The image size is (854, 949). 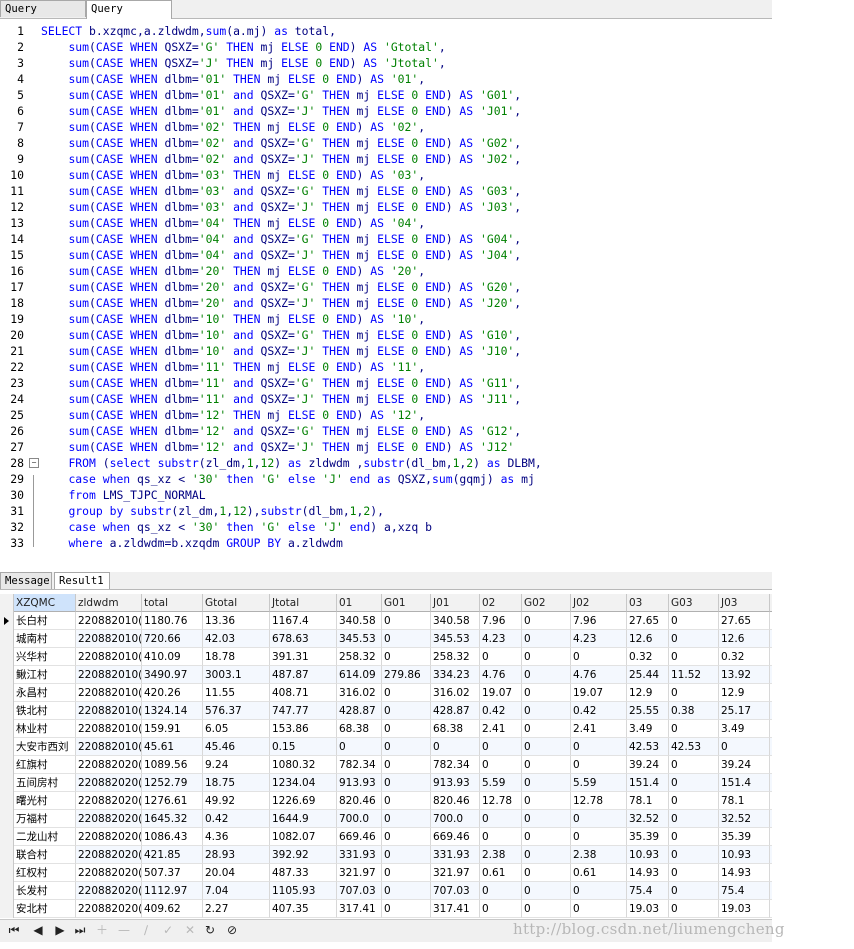 What do you see at coordinates (386, 495) in the screenshot?
I see `sql-line: 30 from LMS_TJPC_NORMAL` at bounding box center [386, 495].